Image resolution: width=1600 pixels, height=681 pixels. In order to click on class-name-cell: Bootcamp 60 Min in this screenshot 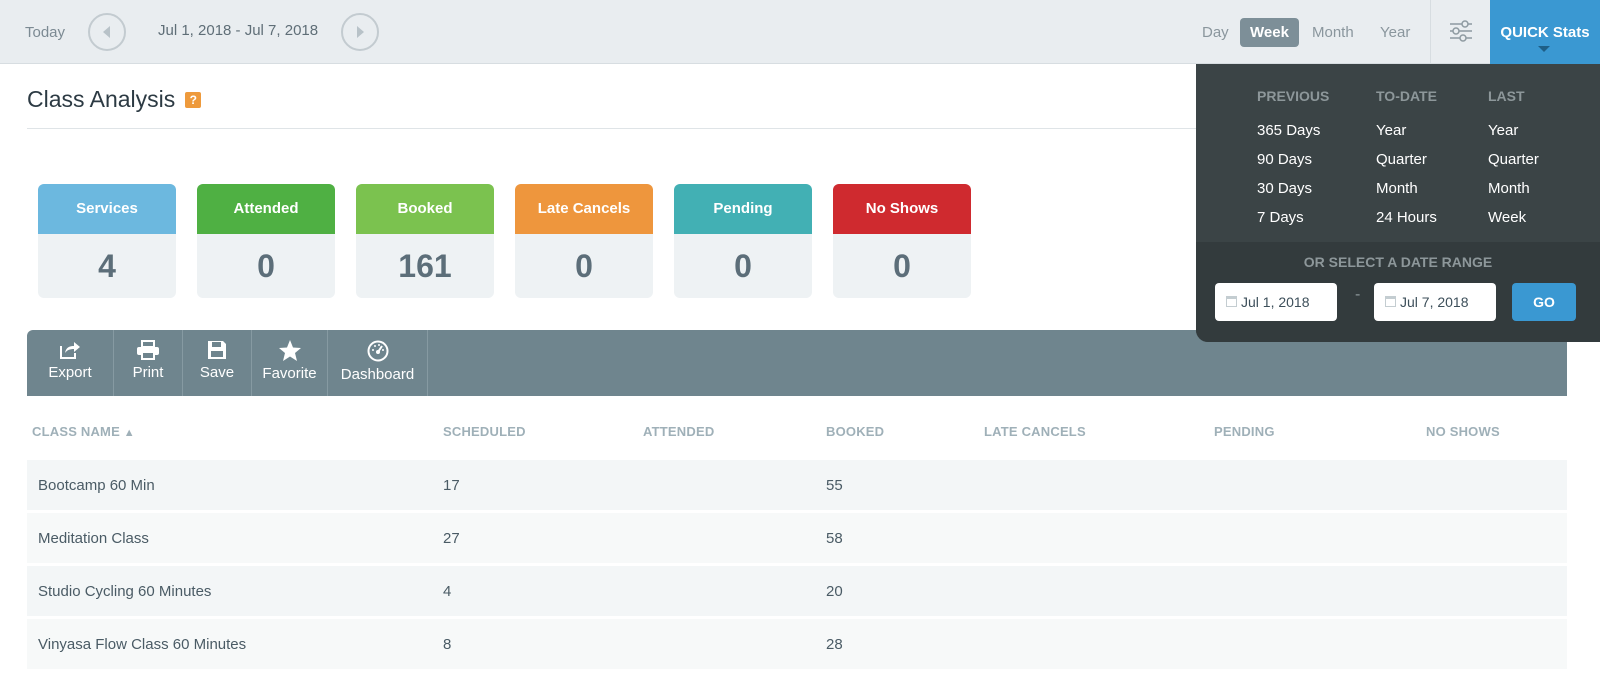, I will do `click(96, 485)`.